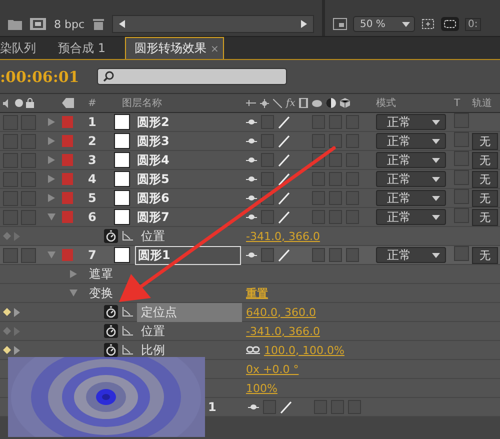 The height and width of the screenshot is (439, 500). What do you see at coordinates (153, 160) in the screenshot?
I see `layer-name: 圆形4` at bounding box center [153, 160].